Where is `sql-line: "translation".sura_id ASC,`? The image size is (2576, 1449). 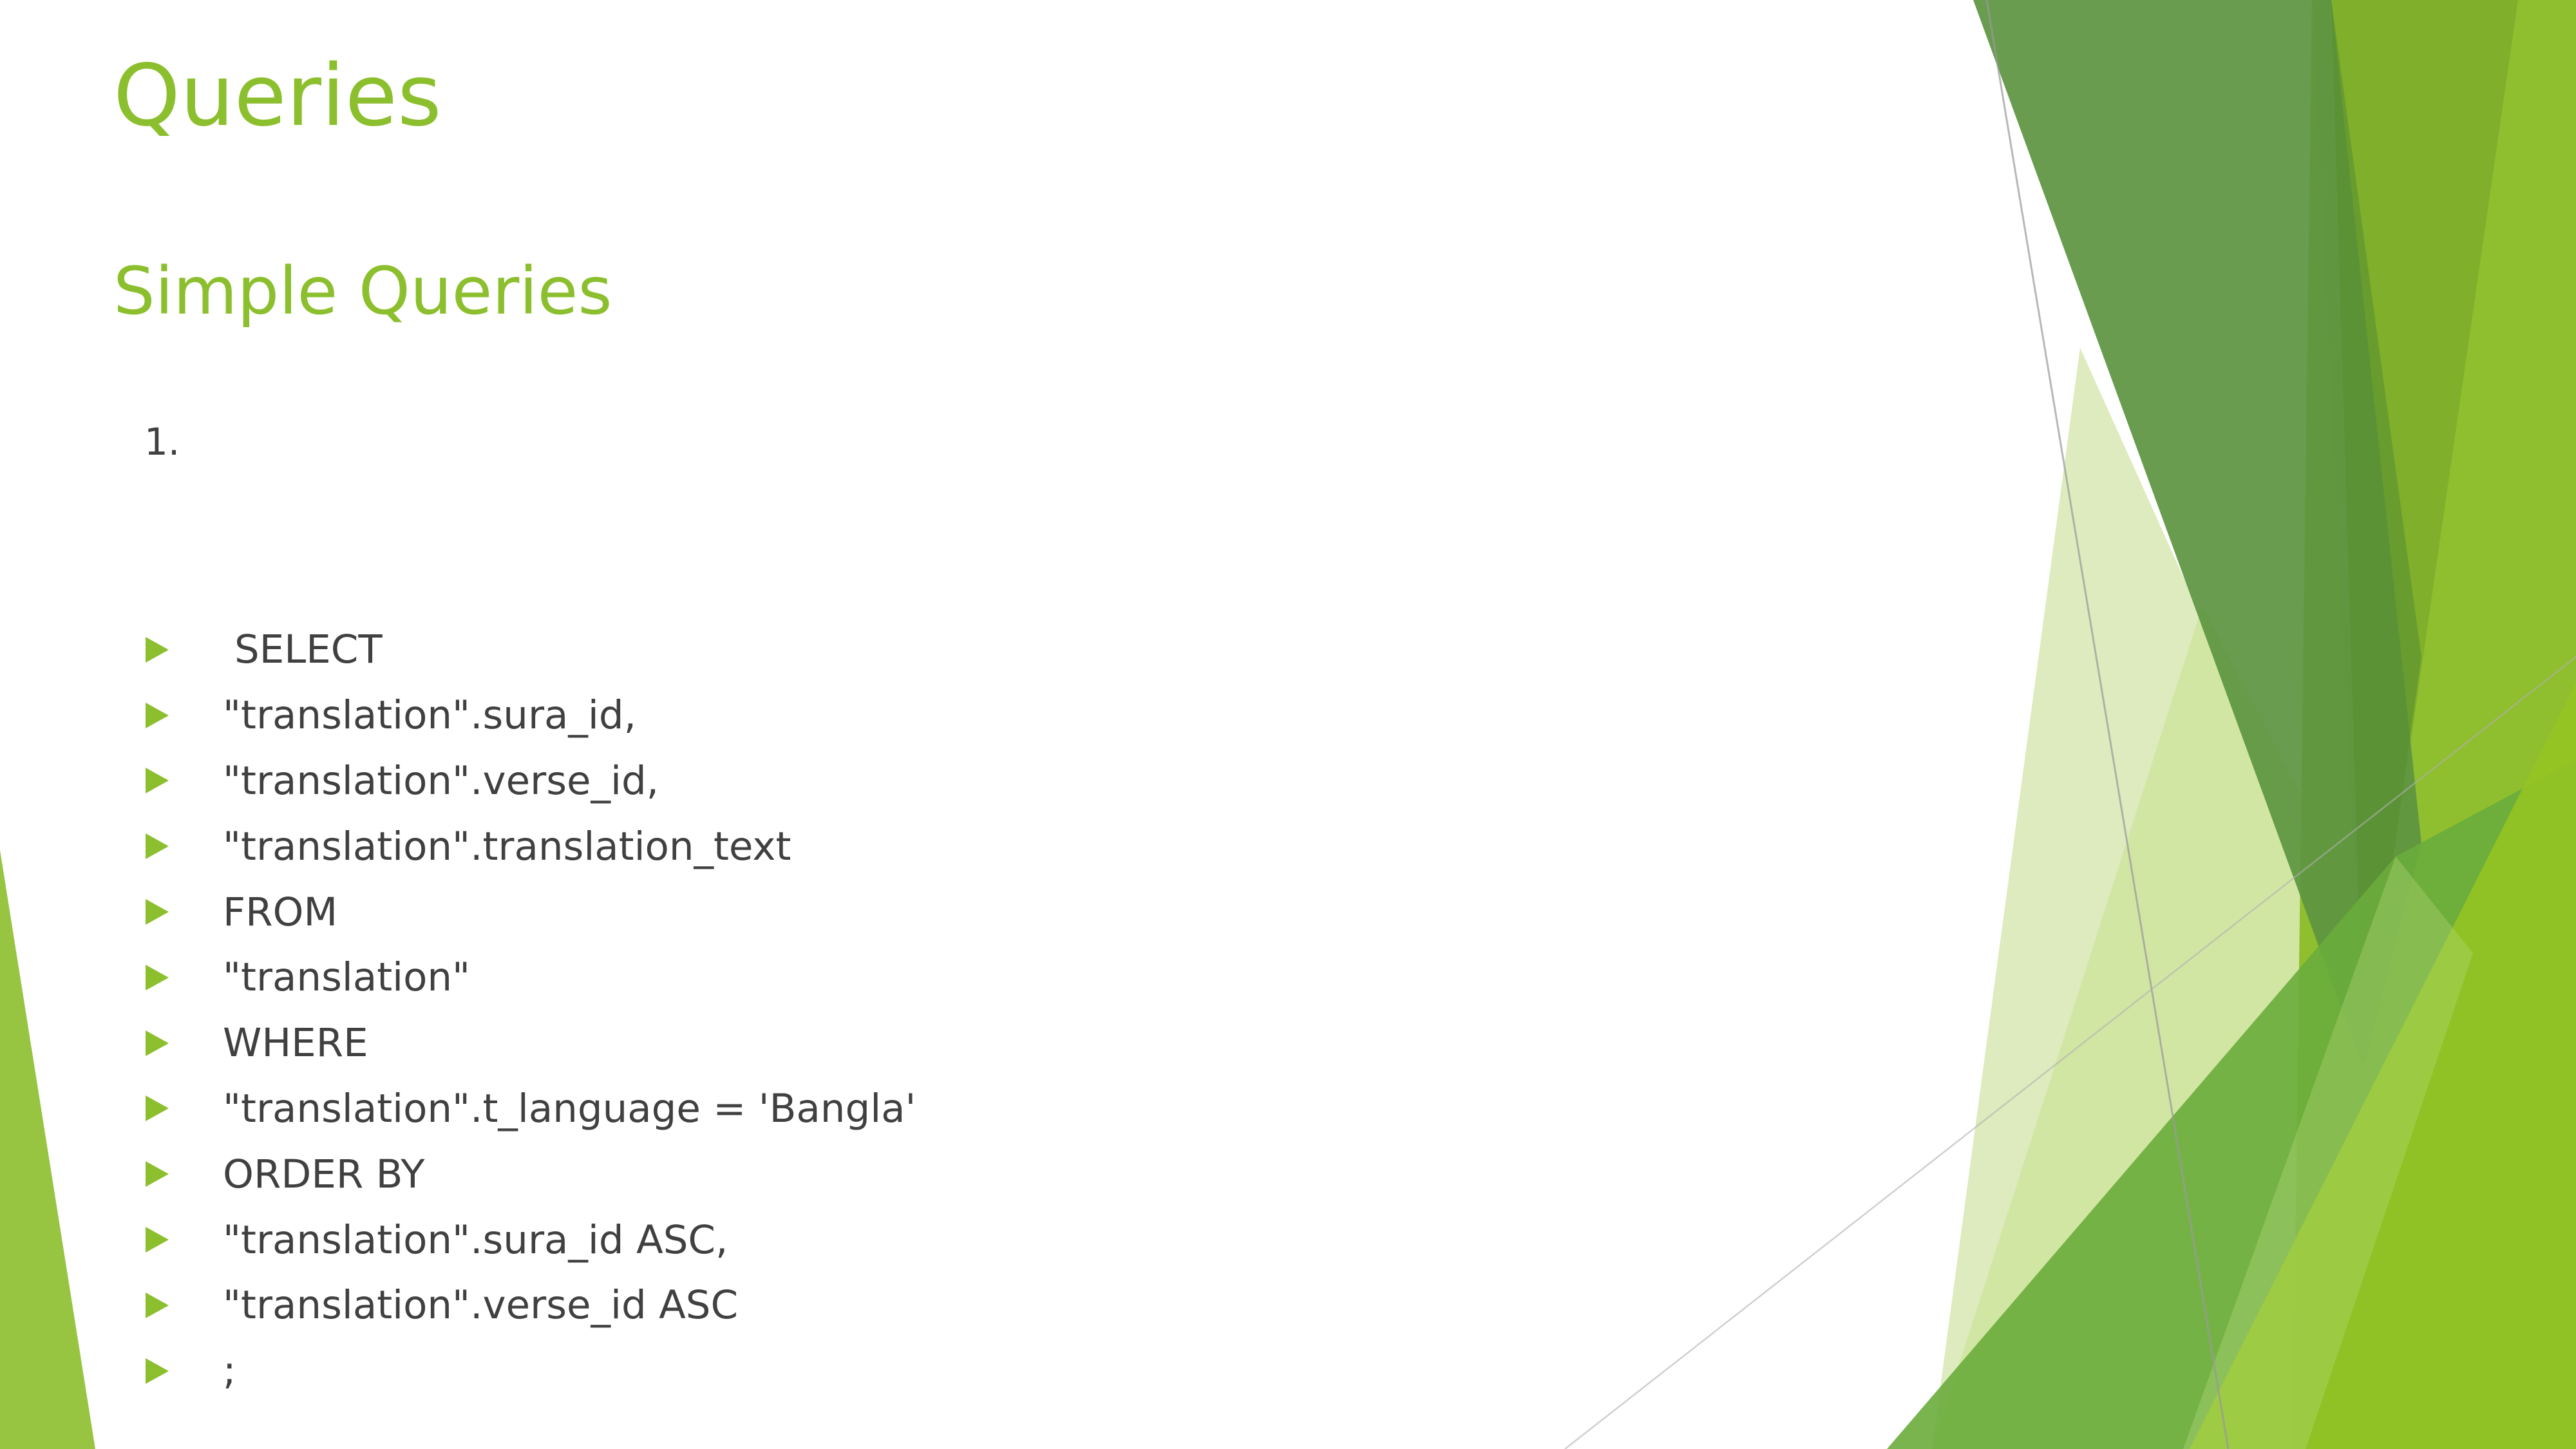 sql-line: "translation".sura_id ASC, is located at coordinates (531, 1240).